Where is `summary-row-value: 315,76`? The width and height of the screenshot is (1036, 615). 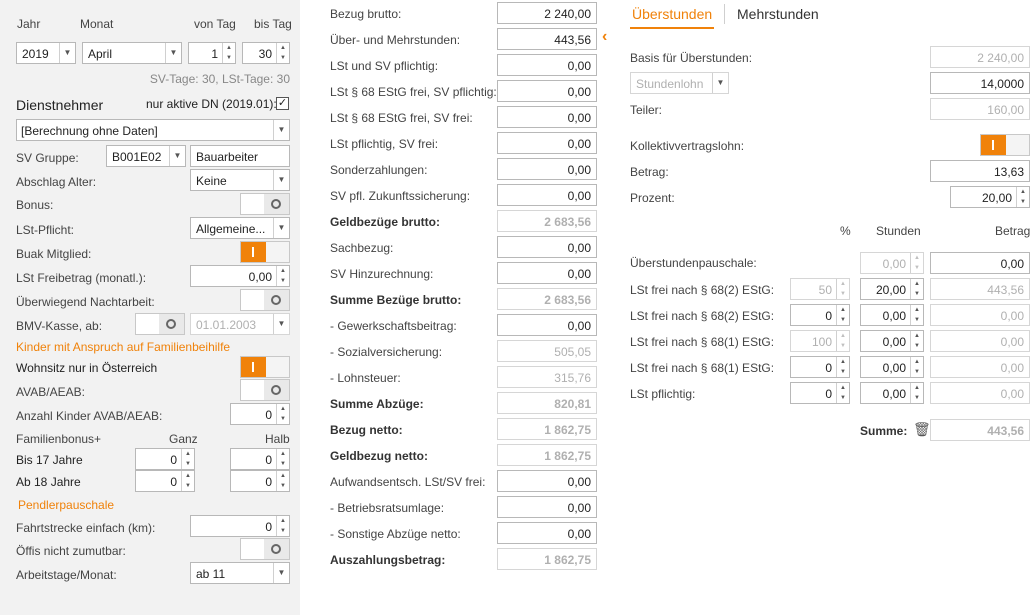
summary-row-value: 315,76 is located at coordinates (547, 377).